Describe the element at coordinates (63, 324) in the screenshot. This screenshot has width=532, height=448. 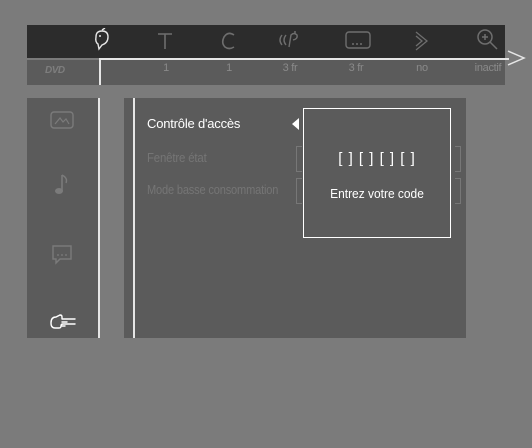
I see `hand-pointer-icon` at that location.